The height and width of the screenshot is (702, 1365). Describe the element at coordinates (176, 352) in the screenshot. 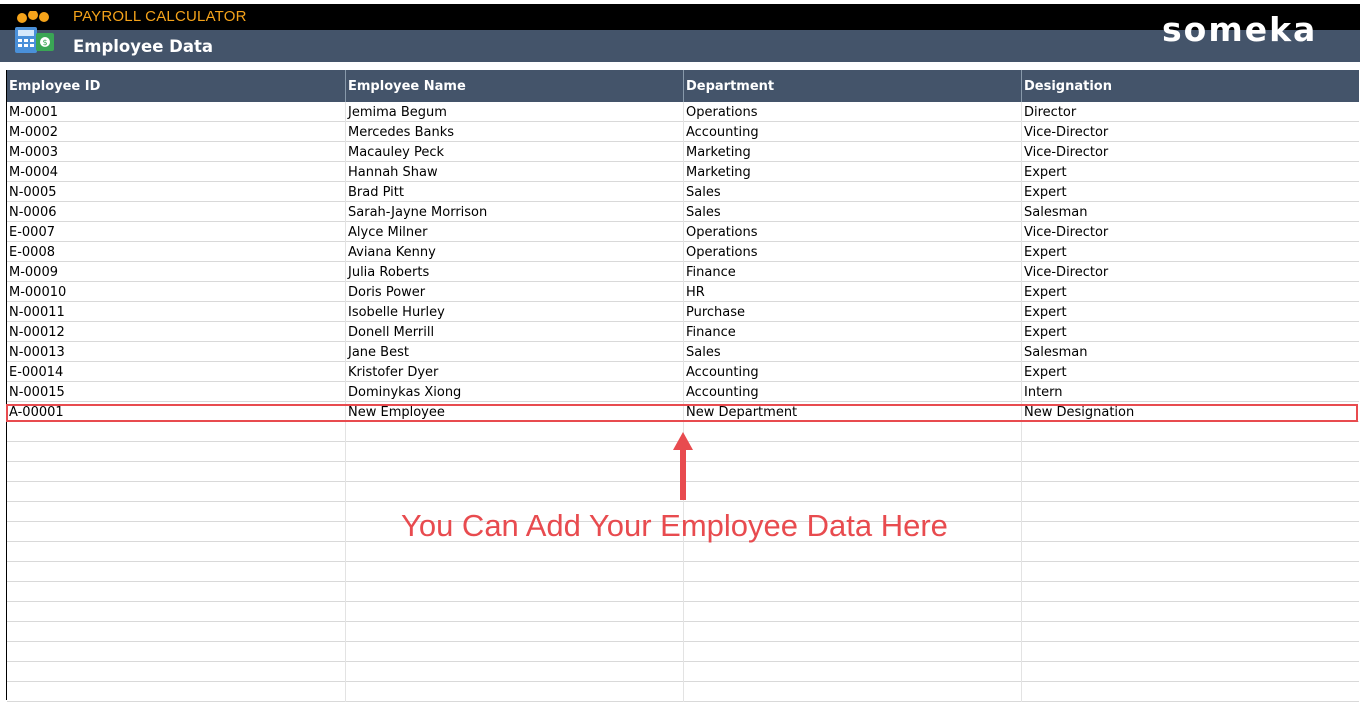

I see `employee-id-cell: N-00013` at that location.